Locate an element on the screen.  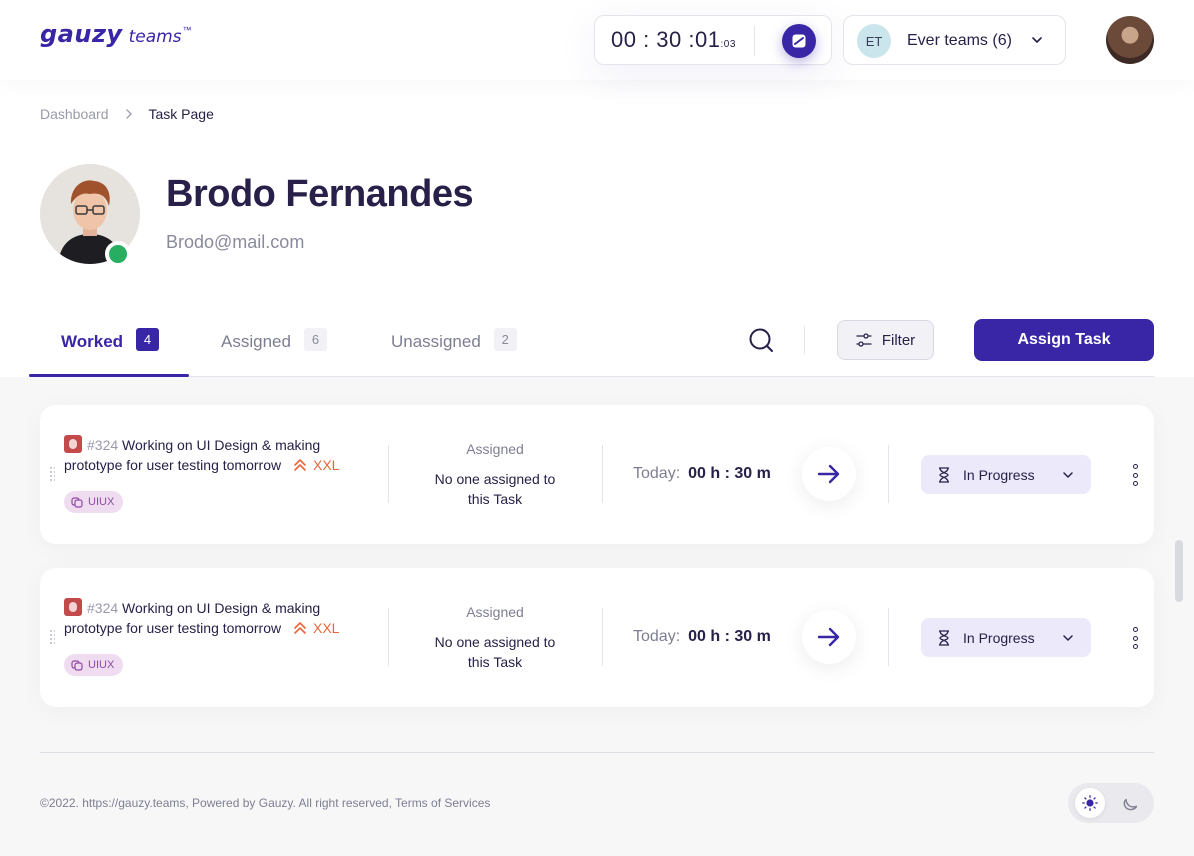
moon-icon is located at coordinates (1131, 803).